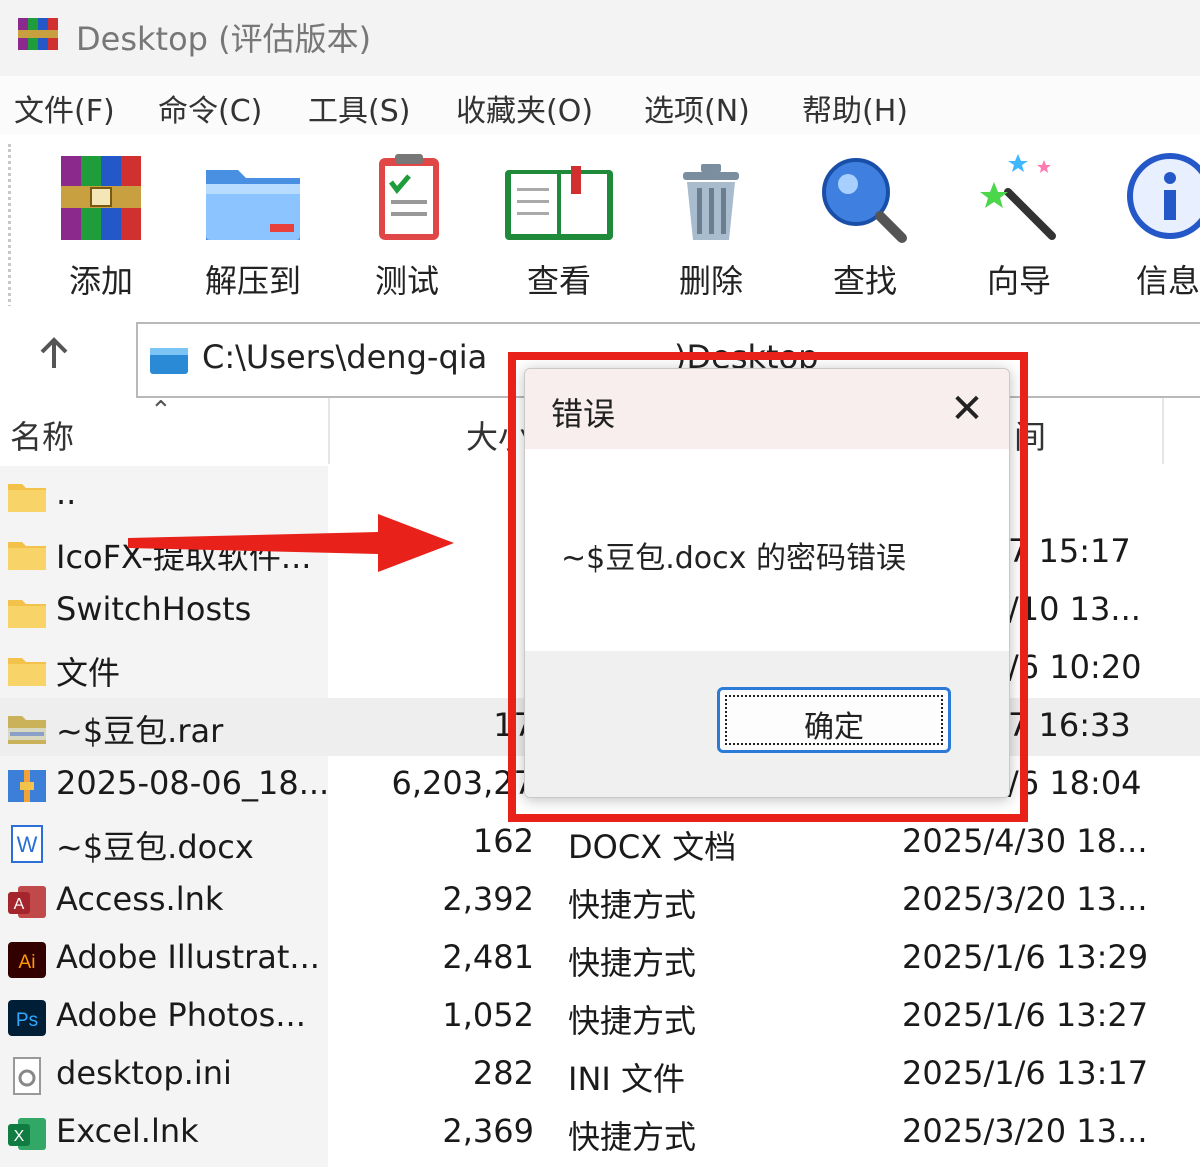  What do you see at coordinates (513, 725) in the screenshot?
I see `file-size: 17` at bounding box center [513, 725].